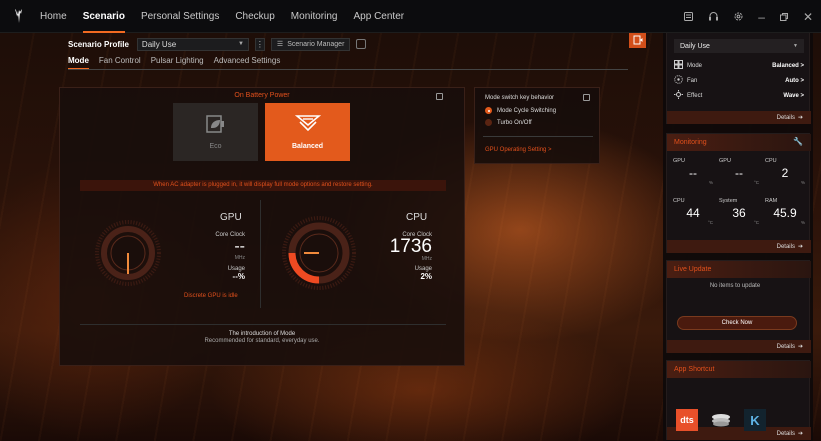 Image resolution: width=821 pixels, height=441 pixels. I want to click on app-killer-icon: K, so click(755, 420).